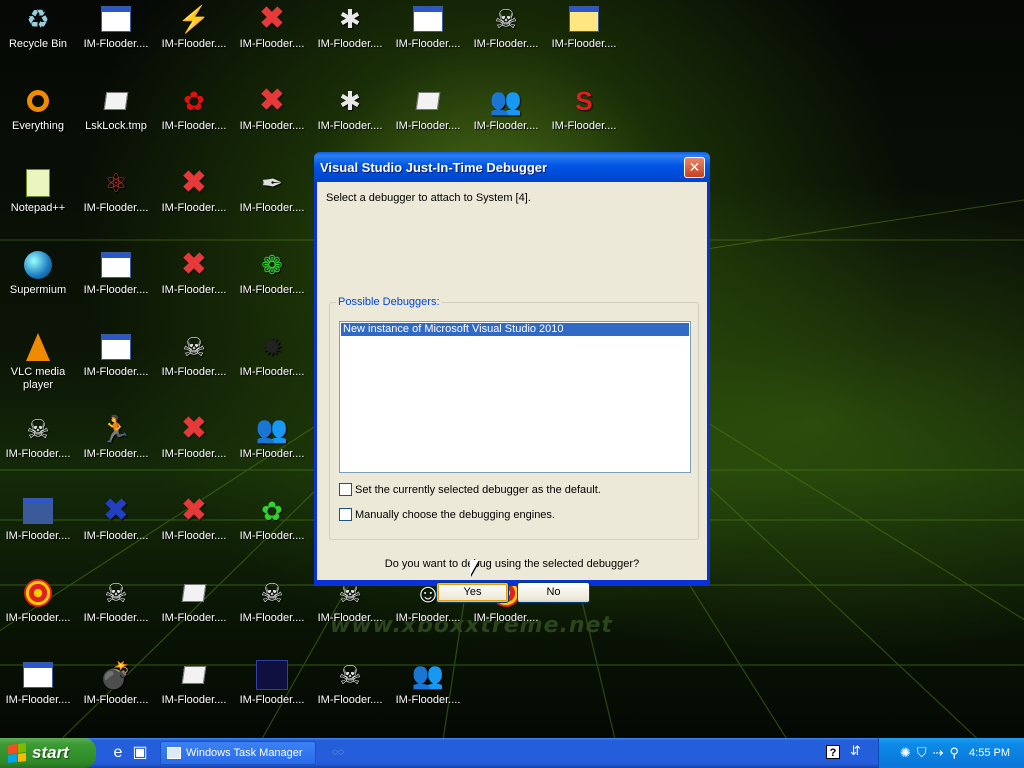  Describe the element at coordinates (174, 753) in the screenshot. I see `task-manager-icon` at that location.